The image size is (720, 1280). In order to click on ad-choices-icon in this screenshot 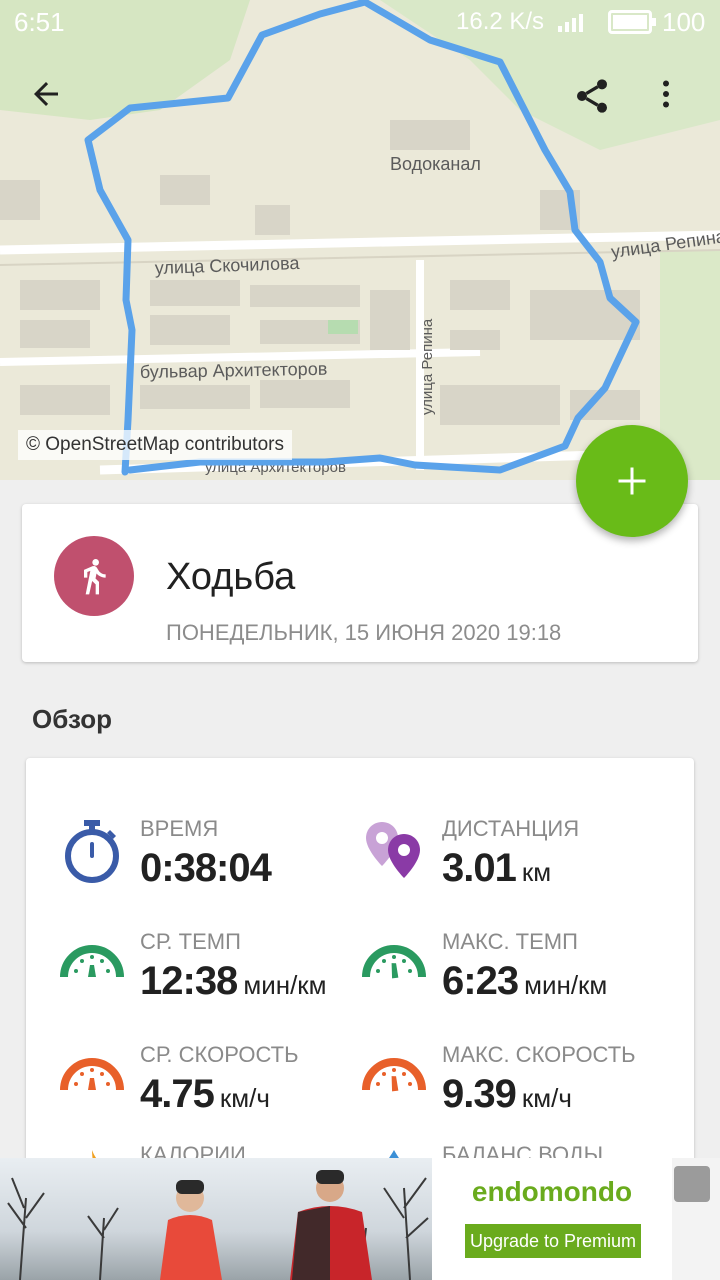, I will do `click(692, 1184)`.